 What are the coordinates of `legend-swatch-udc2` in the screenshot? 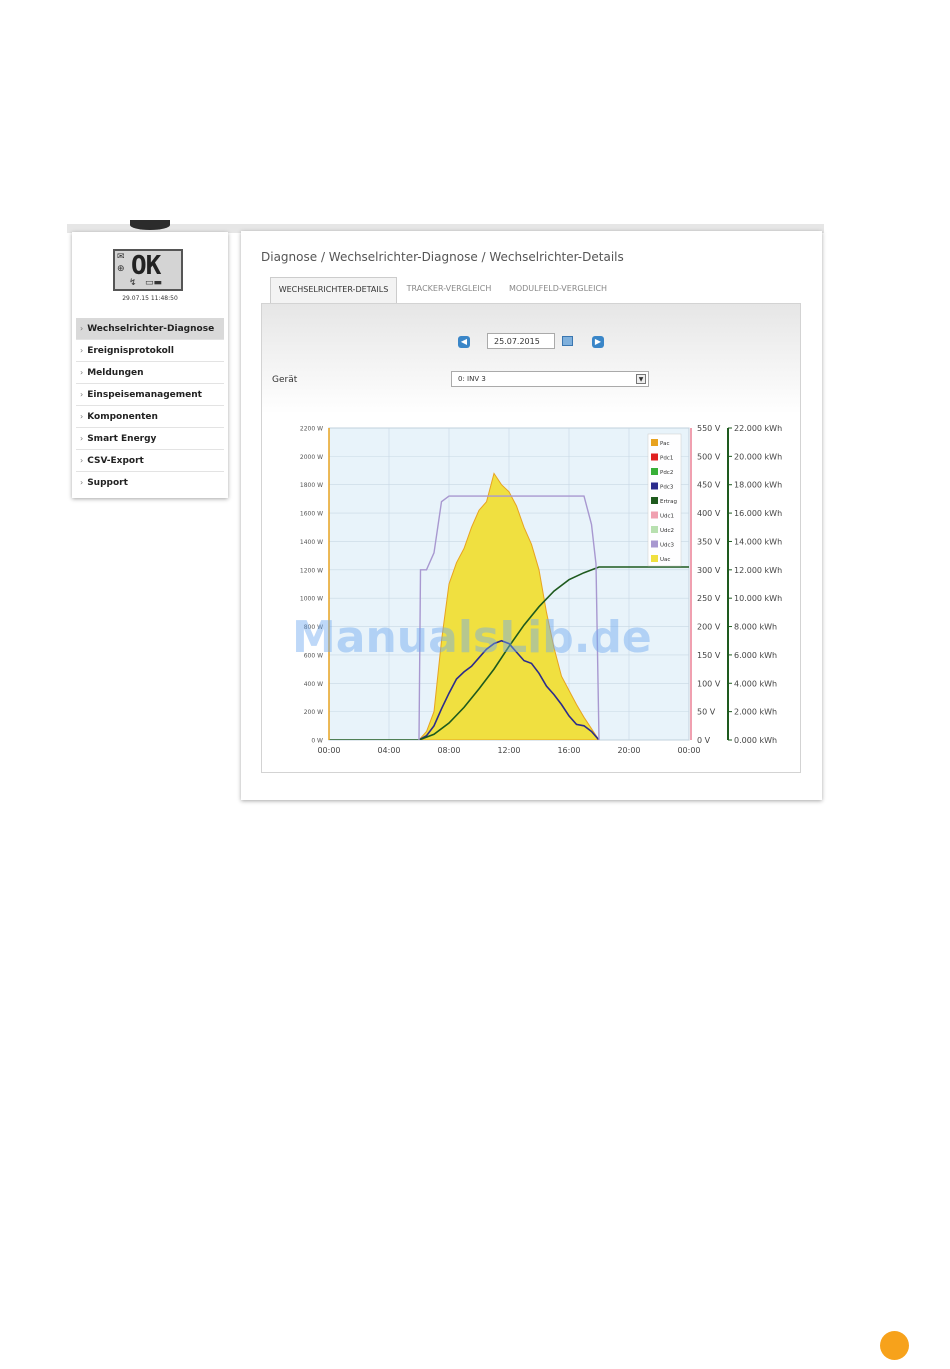 It's located at (654, 529).